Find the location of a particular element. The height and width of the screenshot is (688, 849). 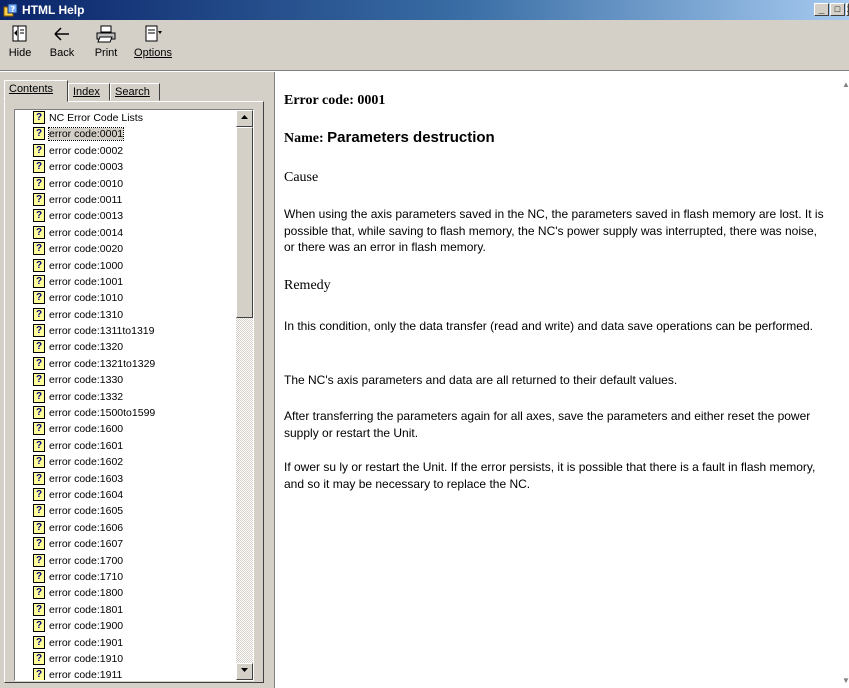

topic-scroll-down-icon: ▼ is located at coordinates (845, 680).